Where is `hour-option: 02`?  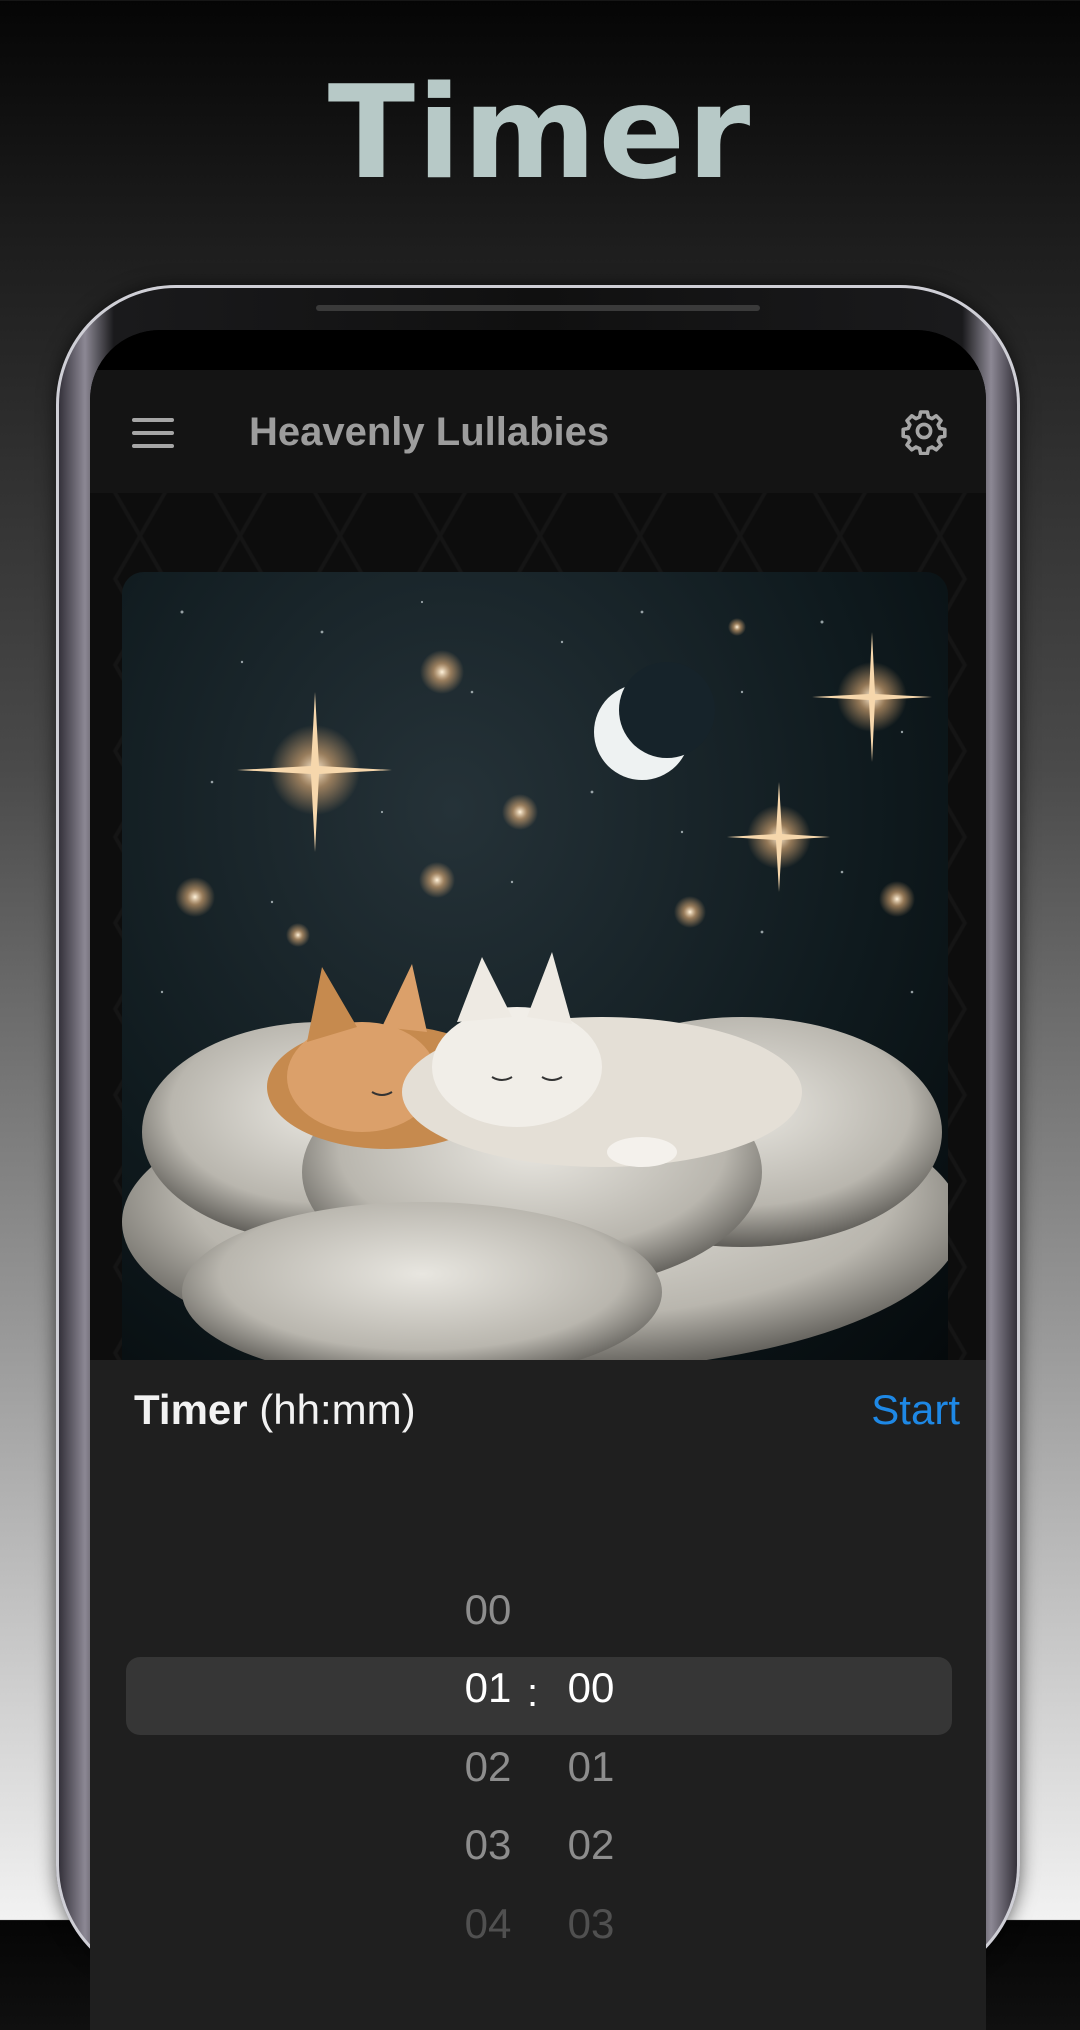 hour-option: 02 is located at coordinates (488, 1767).